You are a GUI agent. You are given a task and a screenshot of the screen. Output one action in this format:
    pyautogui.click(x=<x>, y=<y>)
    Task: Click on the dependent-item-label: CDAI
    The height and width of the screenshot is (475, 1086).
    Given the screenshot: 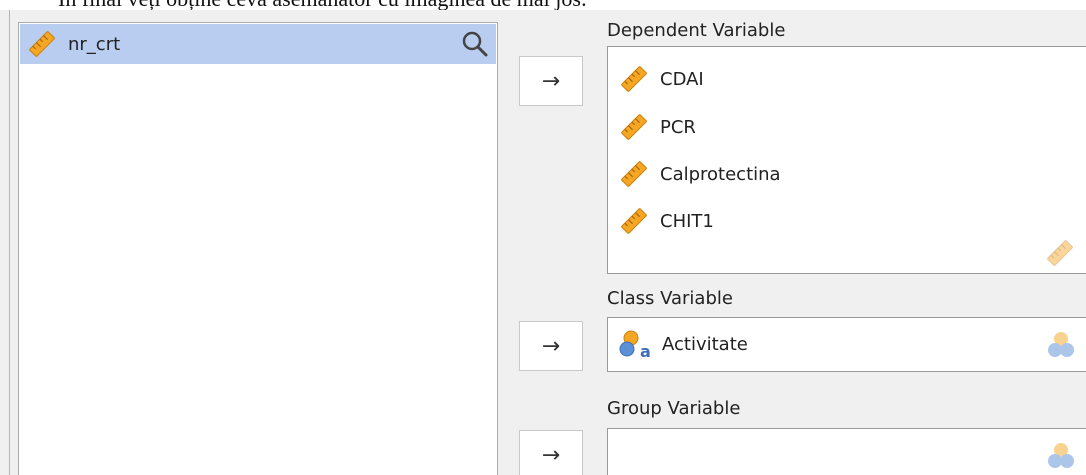 What is the action you would take?
    pyautogui.click(x=682, y=79)
    